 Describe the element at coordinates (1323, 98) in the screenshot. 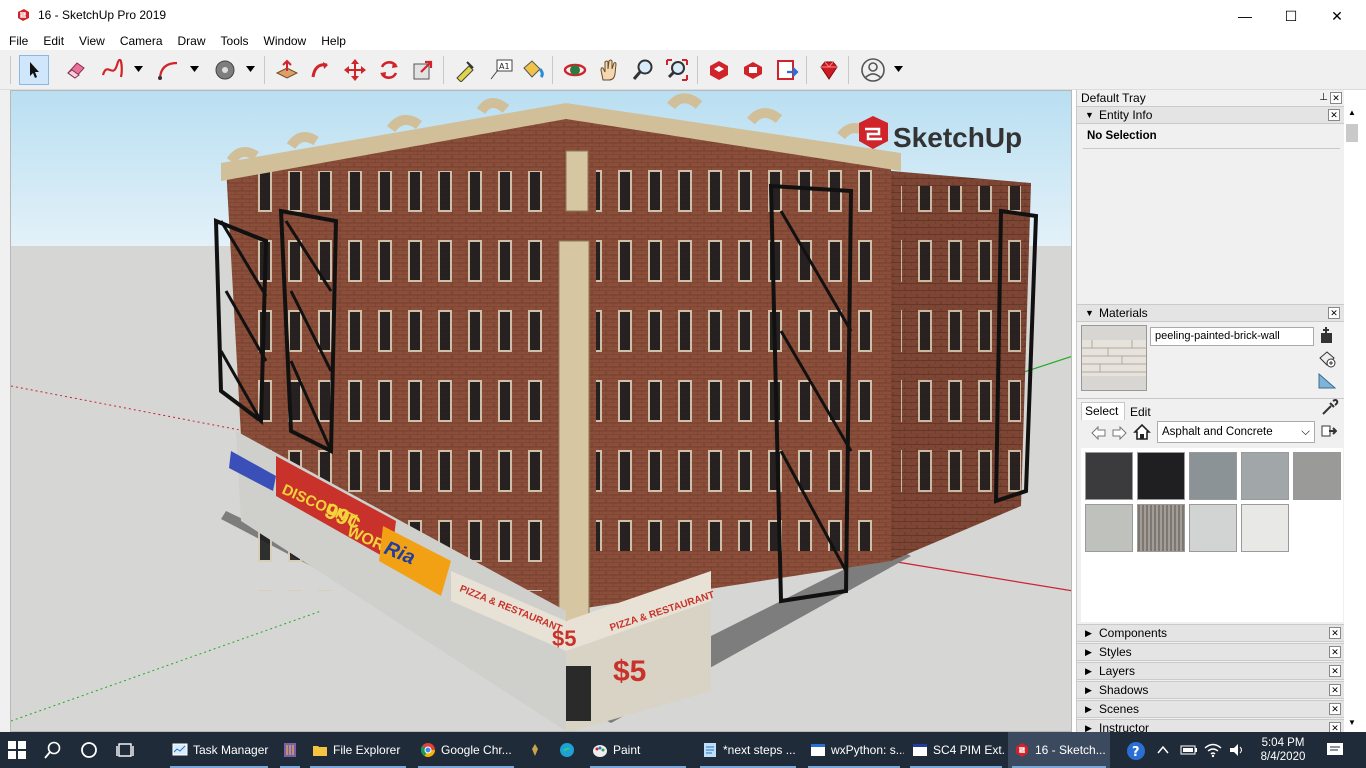

I see `pin-icon: ⊥` at that location.